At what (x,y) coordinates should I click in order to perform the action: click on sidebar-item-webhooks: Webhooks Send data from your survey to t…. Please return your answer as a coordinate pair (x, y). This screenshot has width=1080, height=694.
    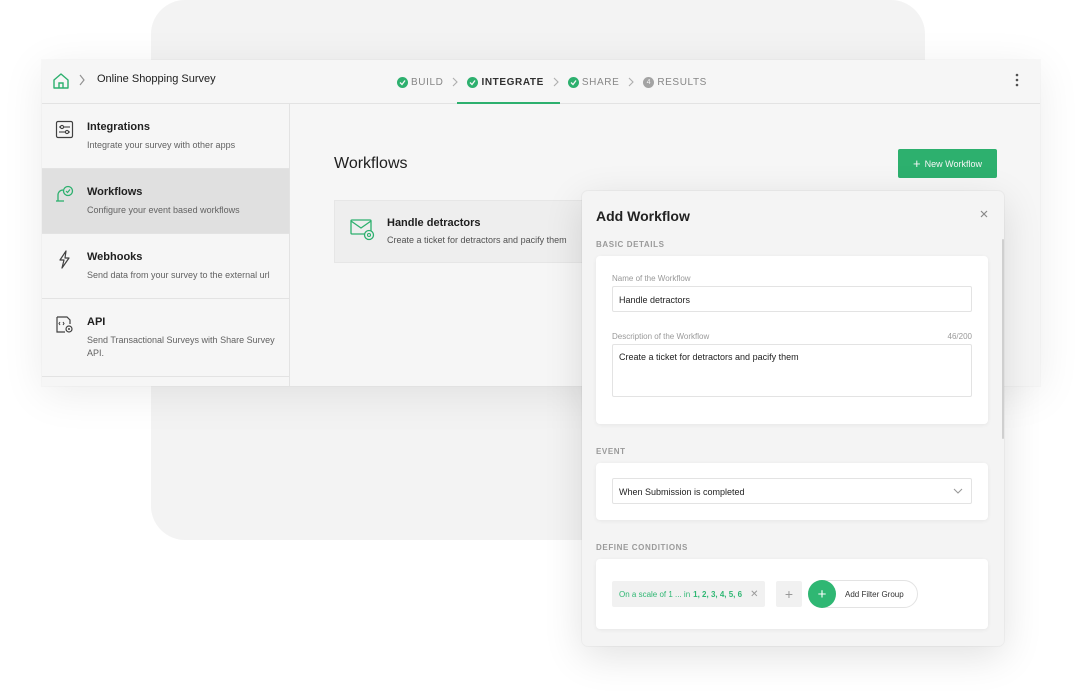
    Looking at the image, I should click on (165, 266).